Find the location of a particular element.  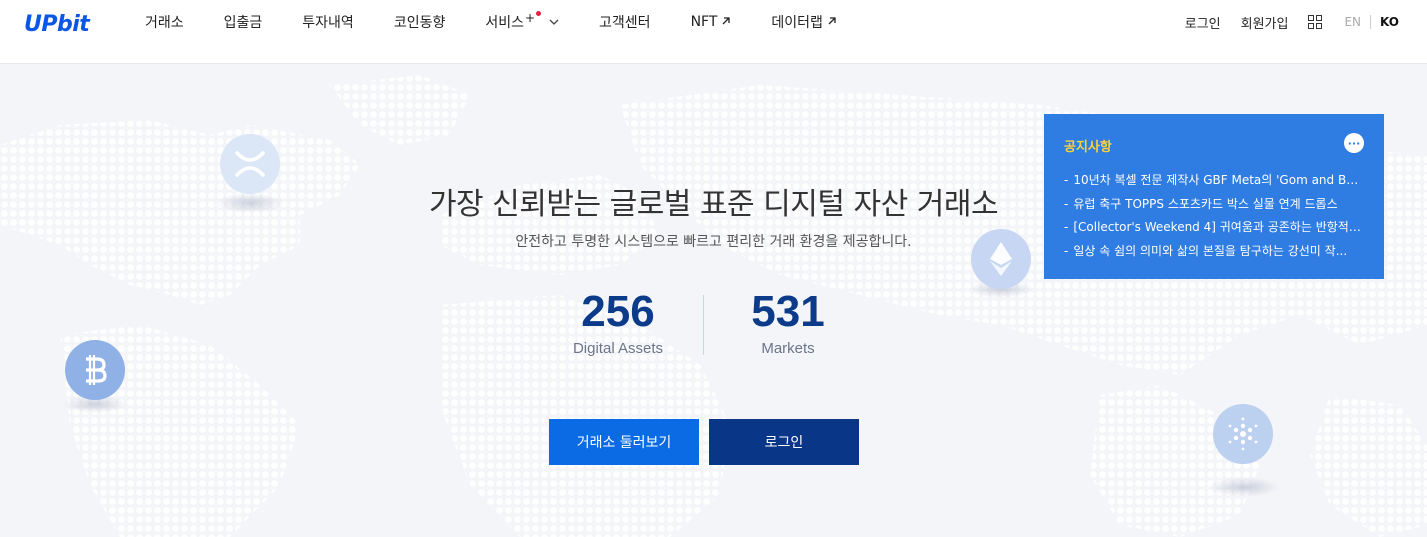

stat-label: Digital Assets is located at coordinates (618, 348).